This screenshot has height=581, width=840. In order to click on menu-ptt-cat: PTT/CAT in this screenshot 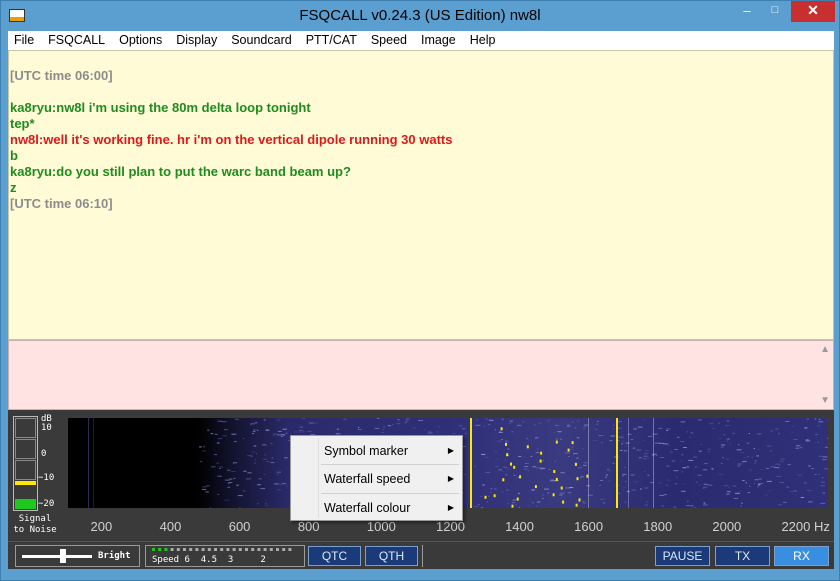, I will do `click(331, 40)`.